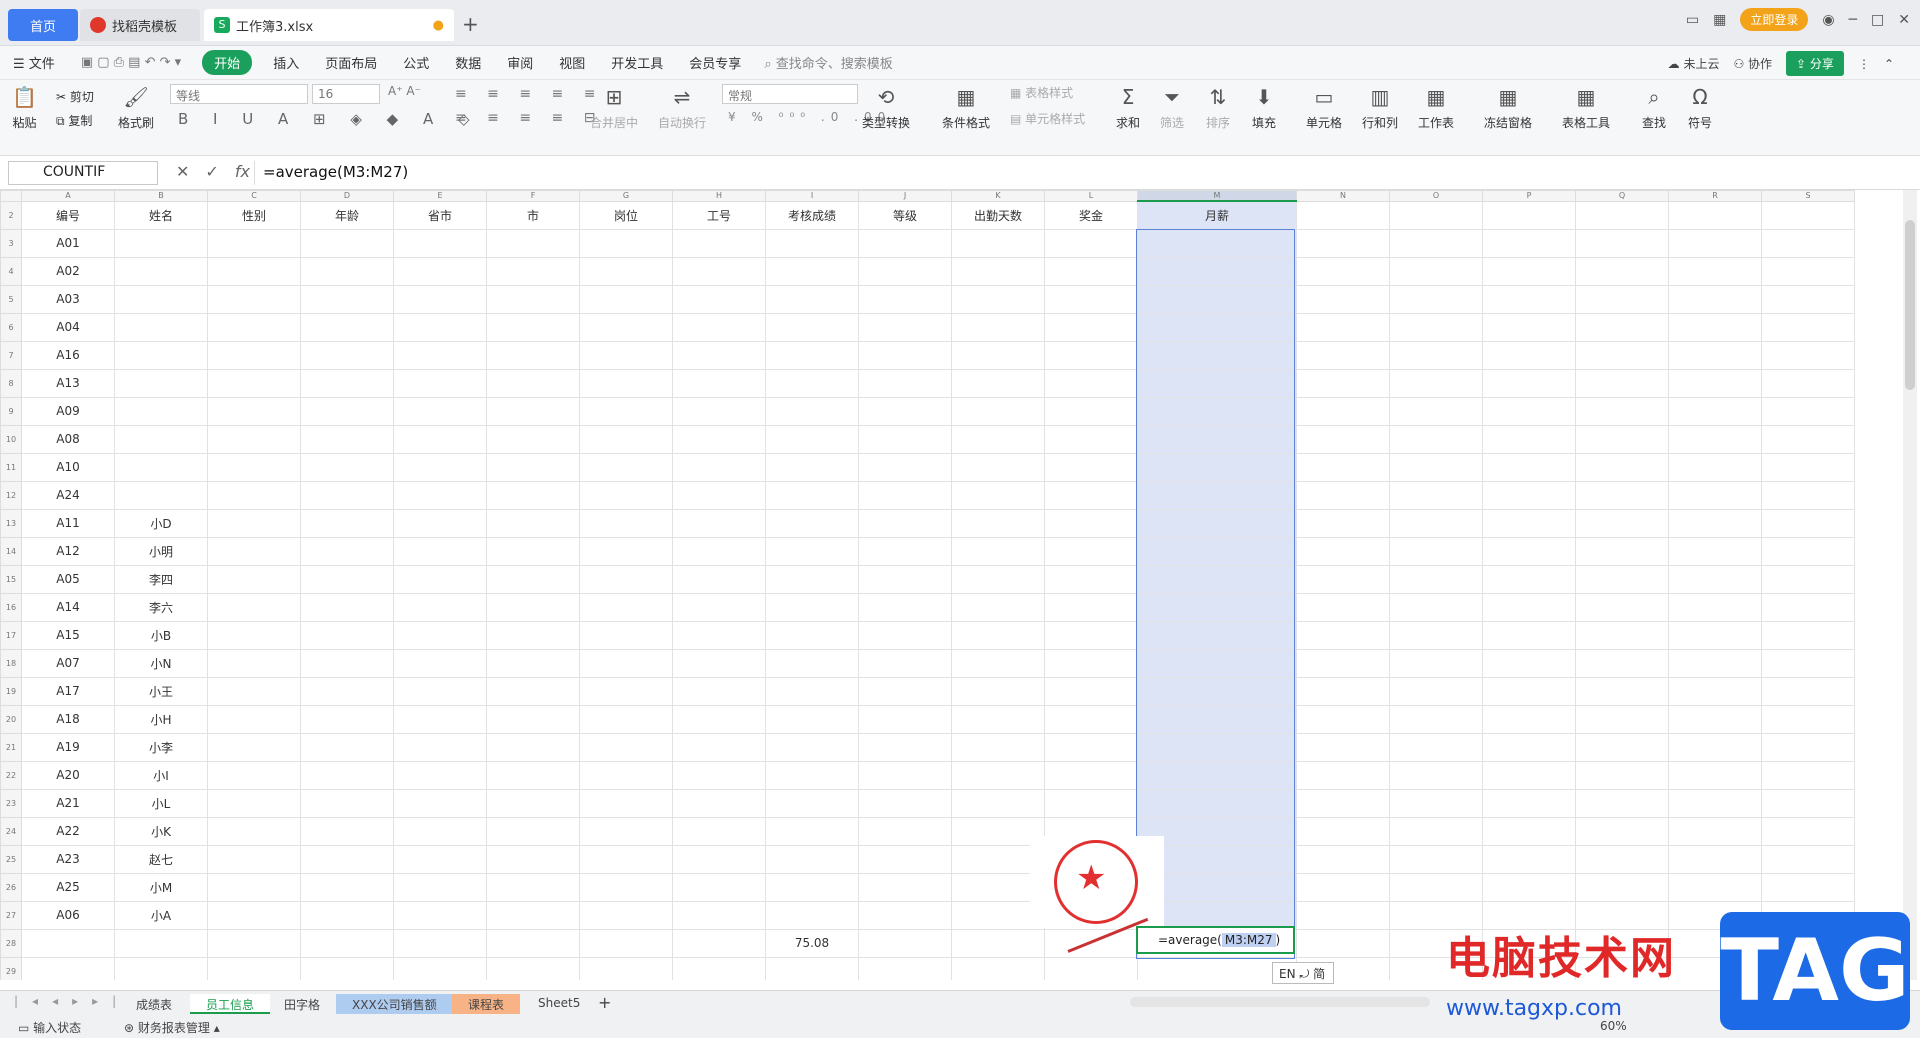 The image size is (1920, 1038). What do you see at coordinates (347, 803) in the screenshot?
I see `cell-D23` at bounding box center [347, 803].